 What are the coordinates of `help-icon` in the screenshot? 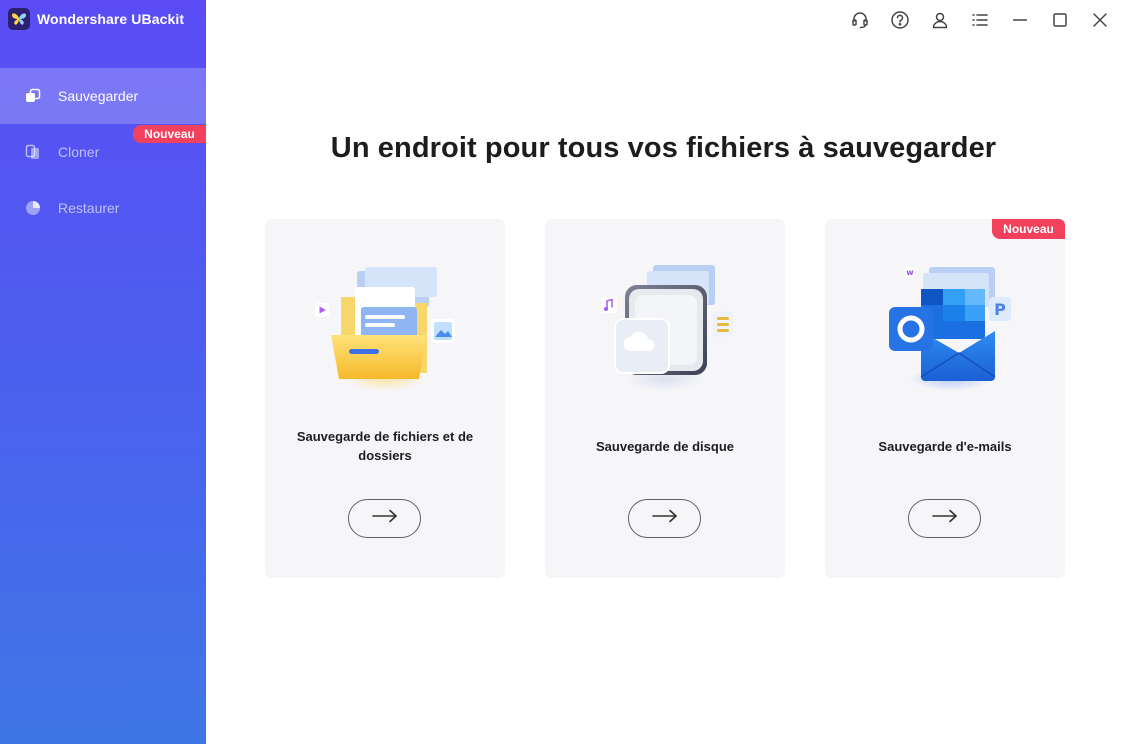 It's located at (900, 20).